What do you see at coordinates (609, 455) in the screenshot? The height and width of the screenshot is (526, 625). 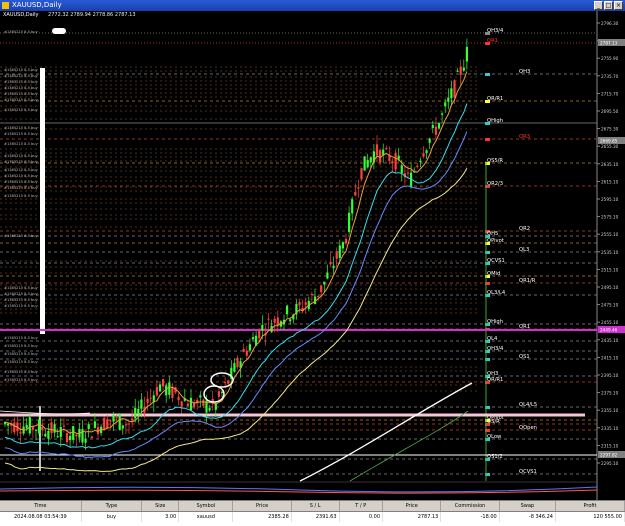 I see `price-label: 2297.82` at bounding box center [609, 455].